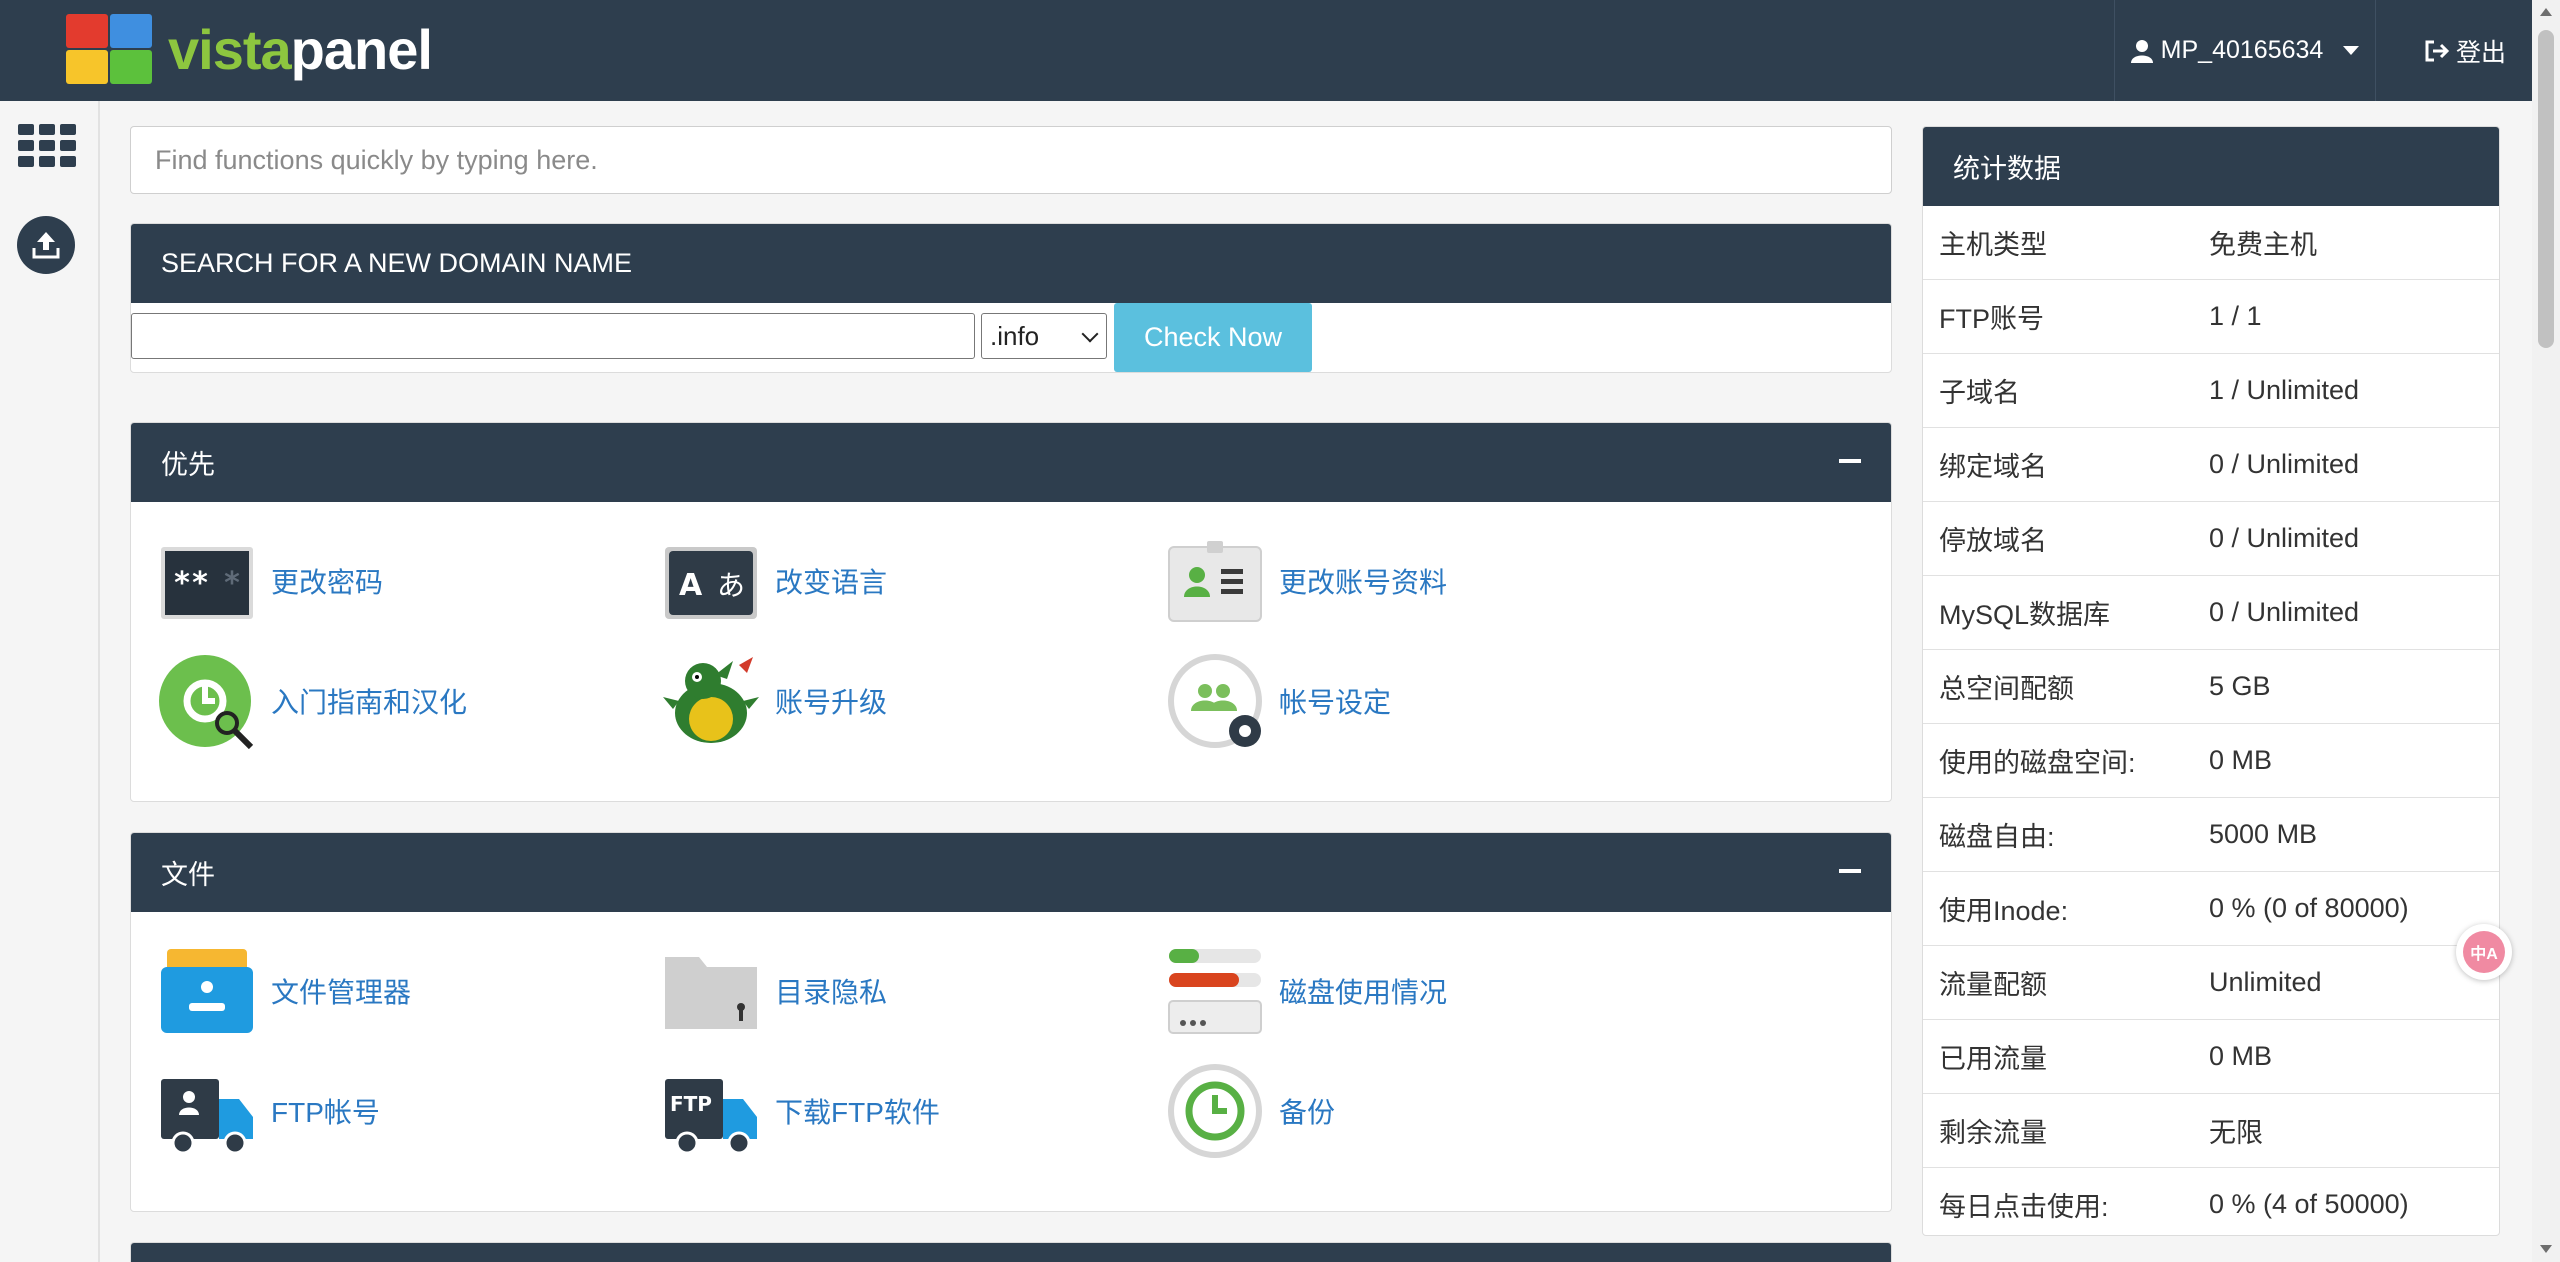 The height and width of the screenshot is (1262, 2560). I want to click on disk-usage-item: 磁盘使用情况, so click(1307, 991).